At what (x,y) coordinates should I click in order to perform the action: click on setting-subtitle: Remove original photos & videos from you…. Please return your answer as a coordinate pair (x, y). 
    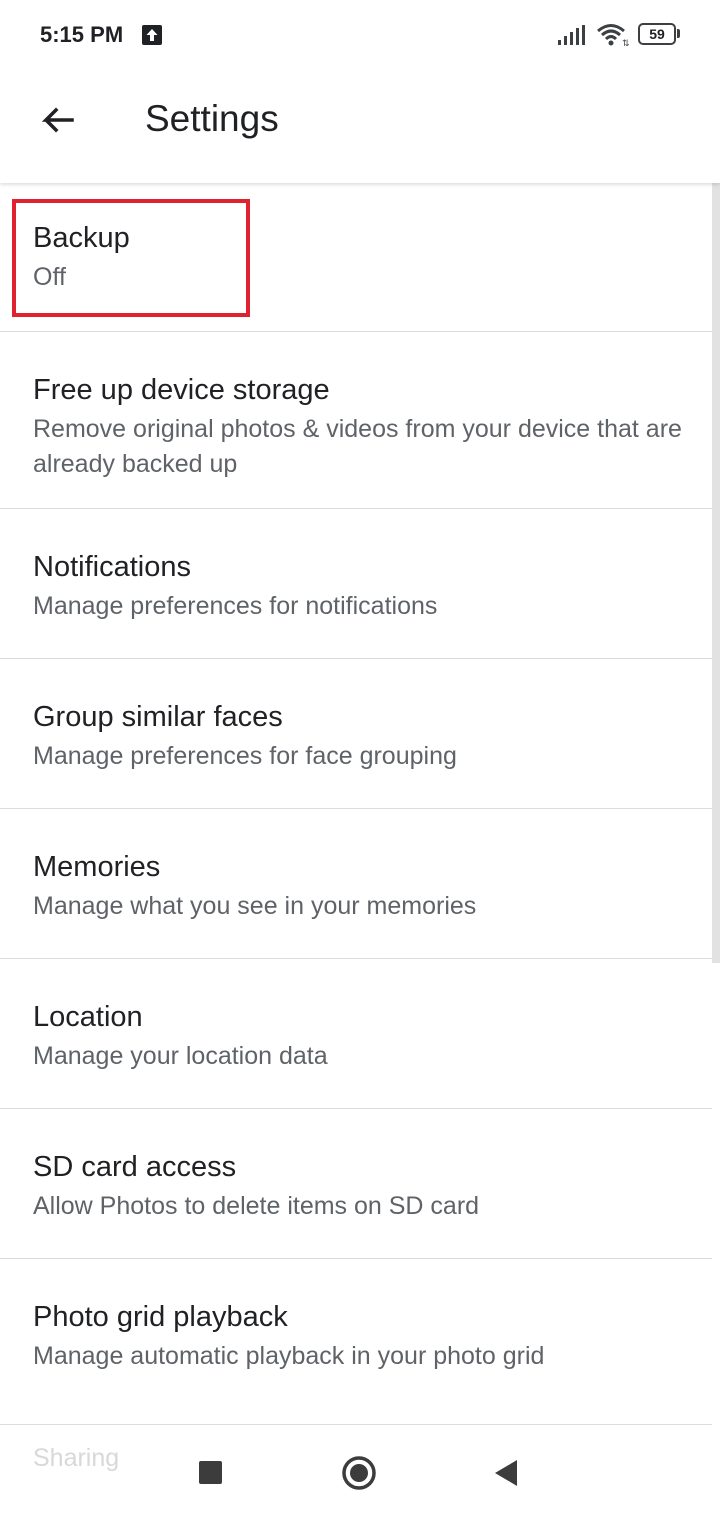
    Looking at the image, I should click on (357, 446).